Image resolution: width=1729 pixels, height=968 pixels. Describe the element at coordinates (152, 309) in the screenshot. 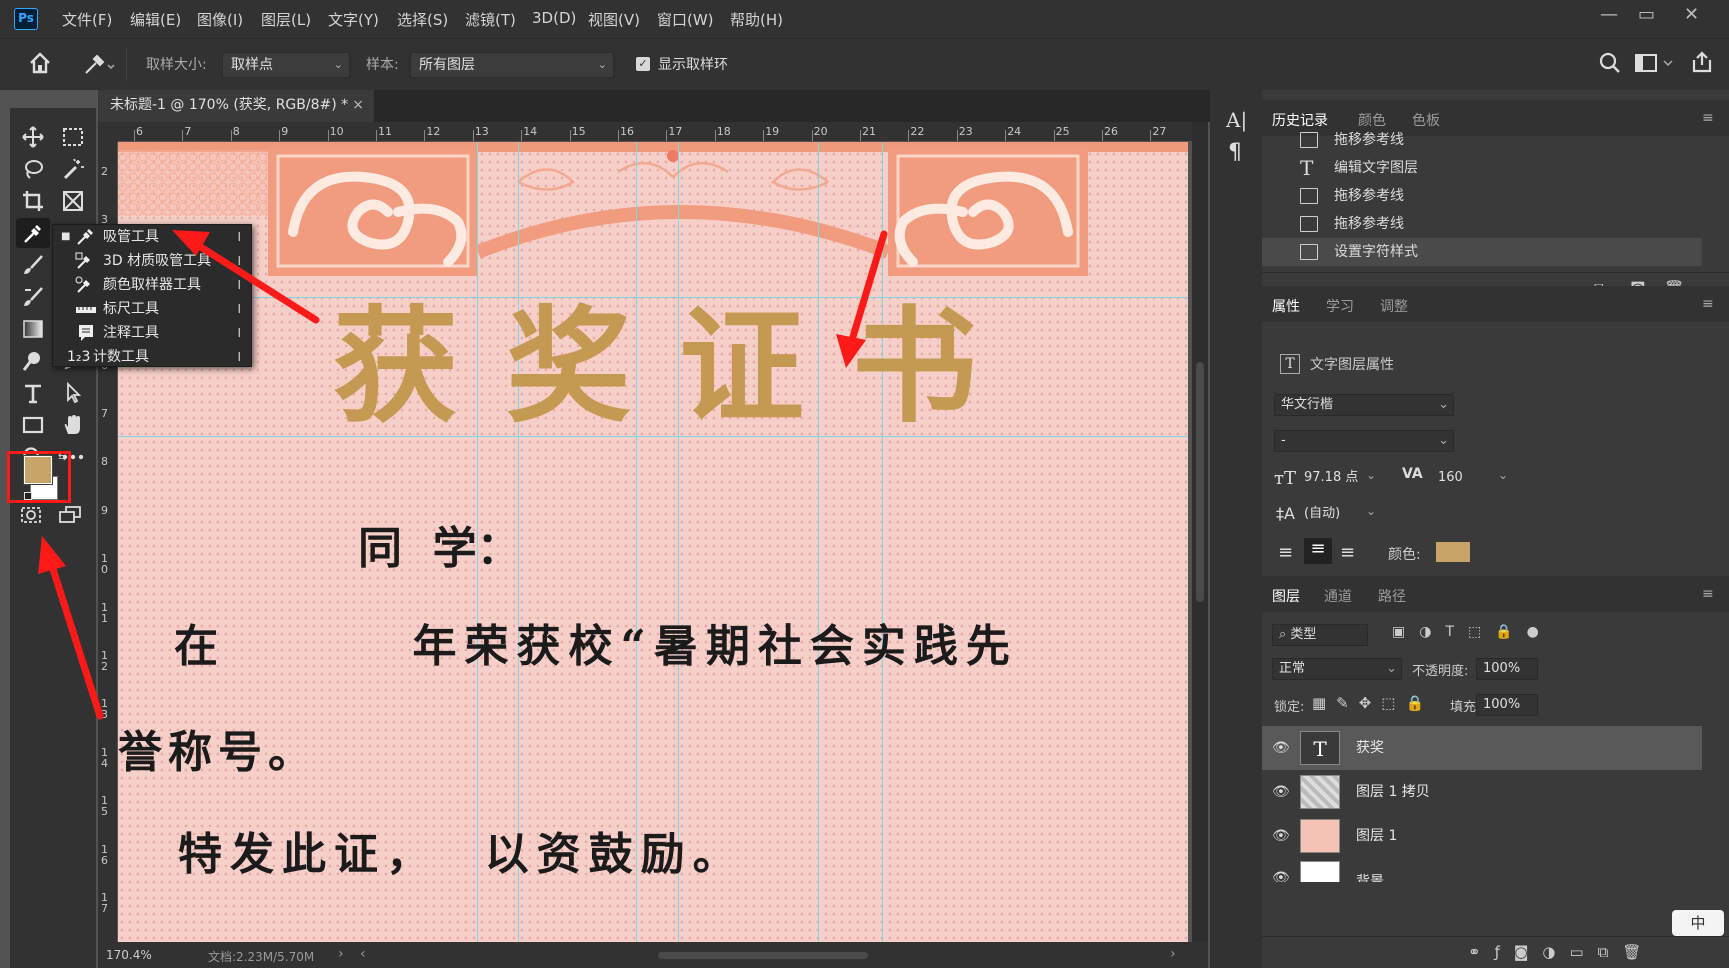

I see `flyout-item-ruler: 标尺工具 I` at that location.